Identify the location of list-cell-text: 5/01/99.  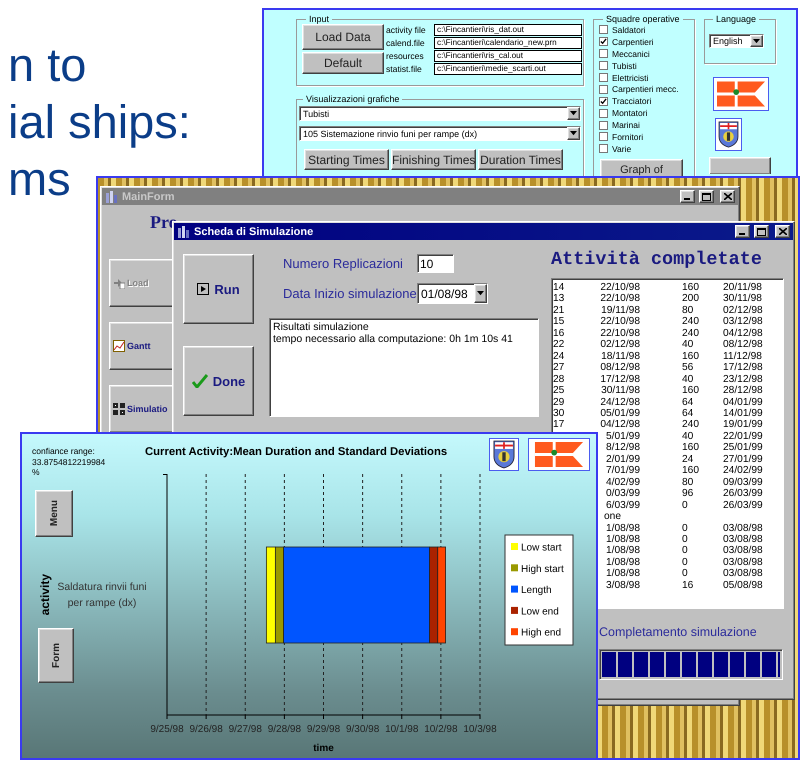
(622, 436).